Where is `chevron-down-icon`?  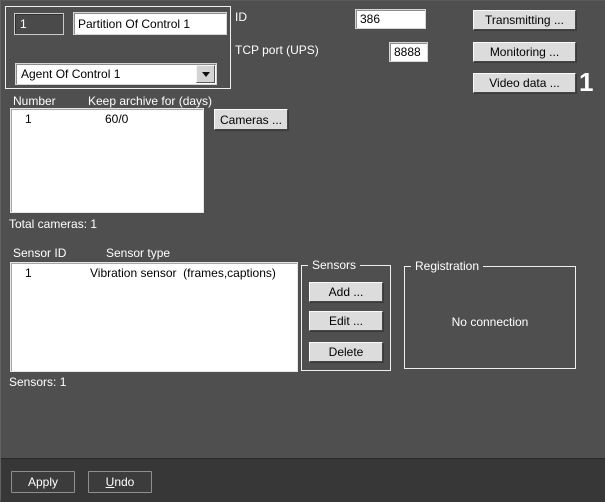 chevron-down-icon is located at coordinates (205, 74).